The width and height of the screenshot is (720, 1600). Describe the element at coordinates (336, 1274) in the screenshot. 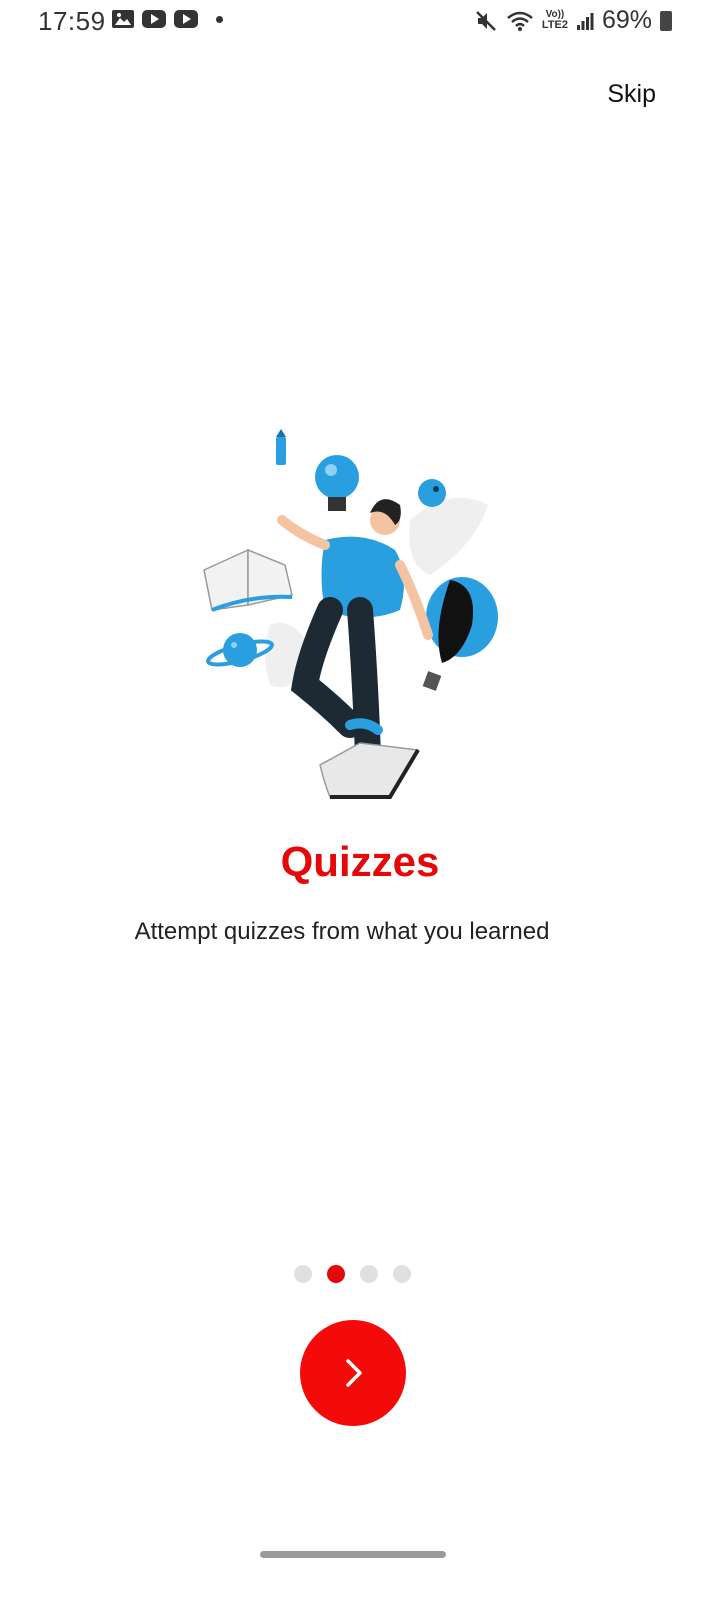

I see `page-dot-active` at that location.